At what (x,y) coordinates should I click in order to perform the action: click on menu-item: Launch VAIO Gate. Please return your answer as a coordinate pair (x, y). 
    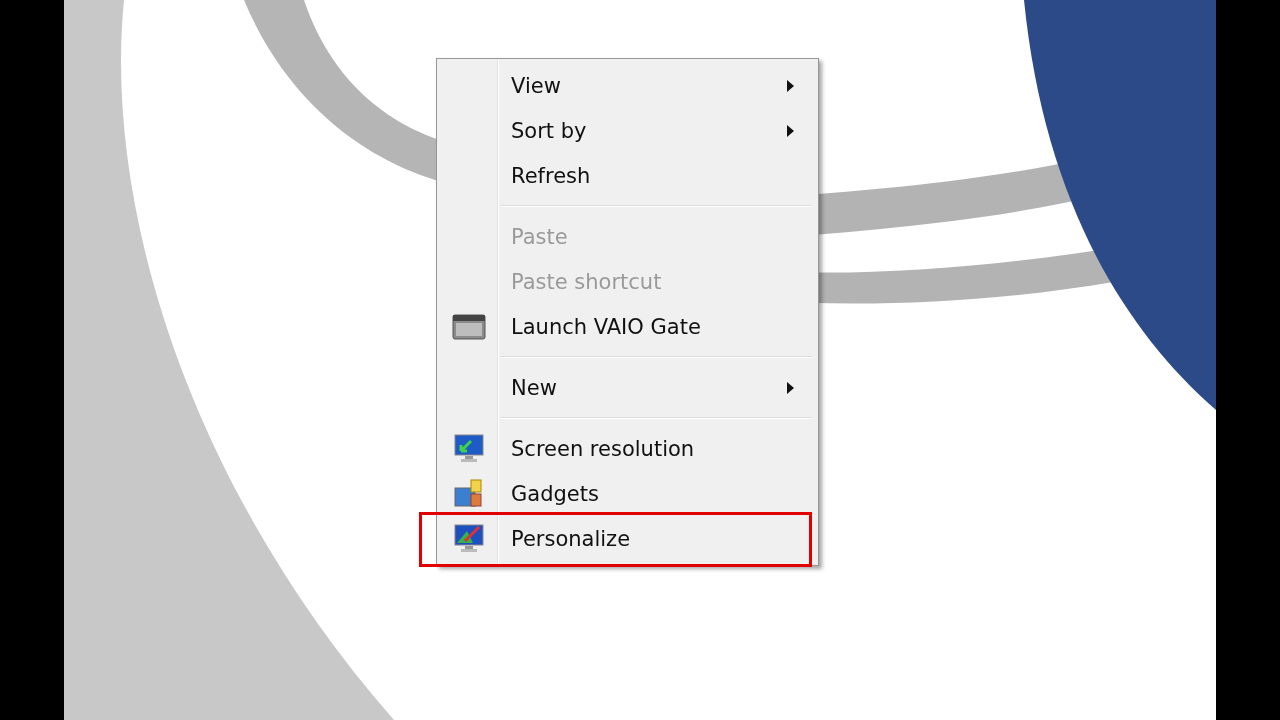
    Looking at the image, I should click on (627, 326).